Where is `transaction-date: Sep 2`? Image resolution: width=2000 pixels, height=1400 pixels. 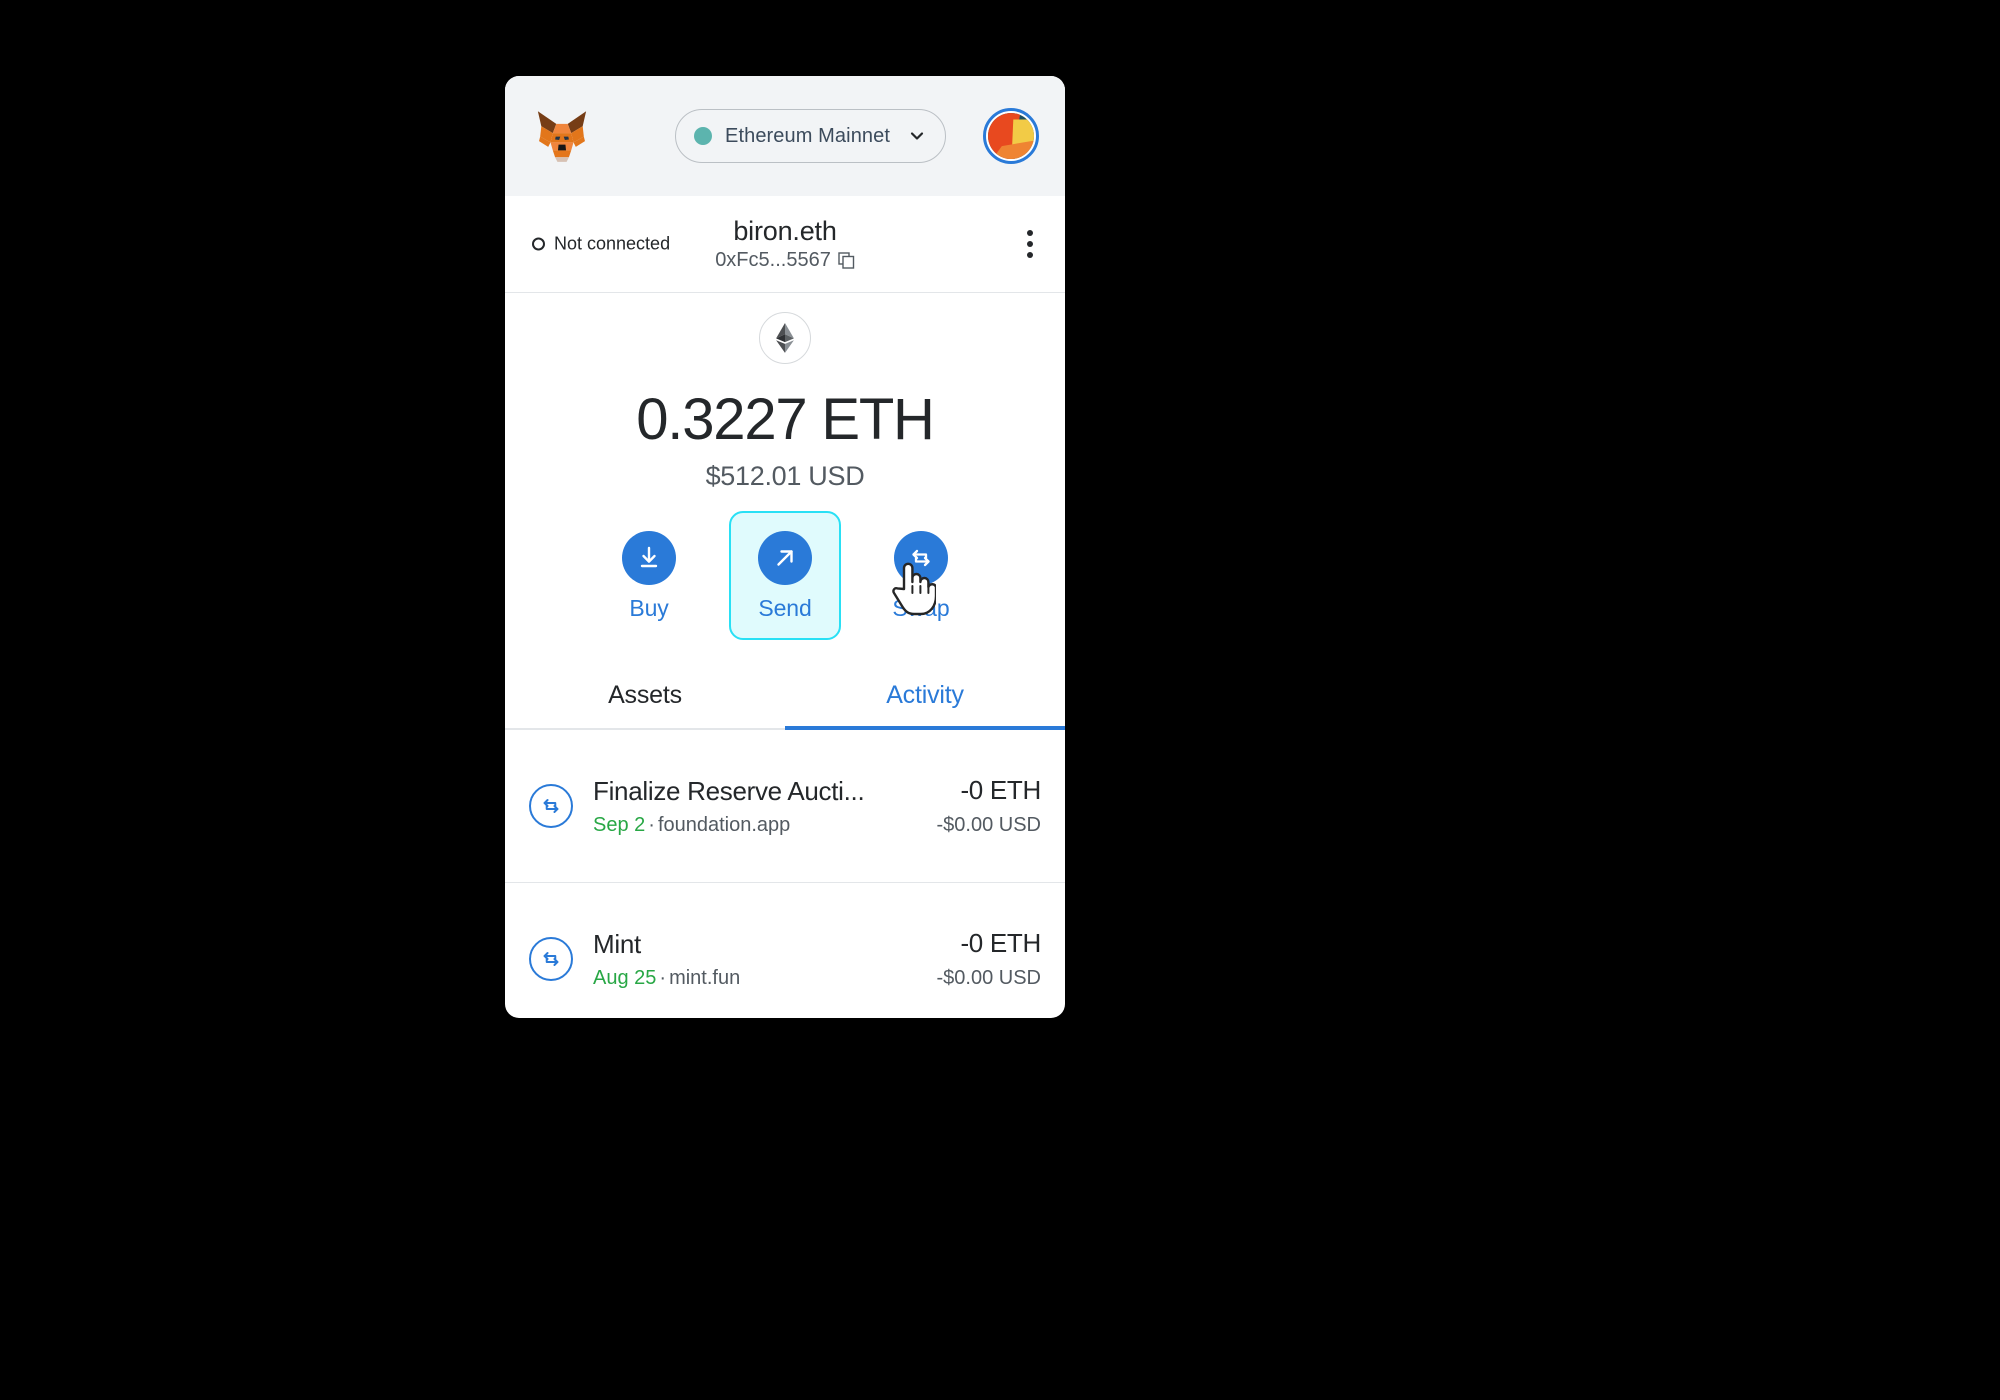
transaction-date: Sep 2 is located at coordinates (619, 824).